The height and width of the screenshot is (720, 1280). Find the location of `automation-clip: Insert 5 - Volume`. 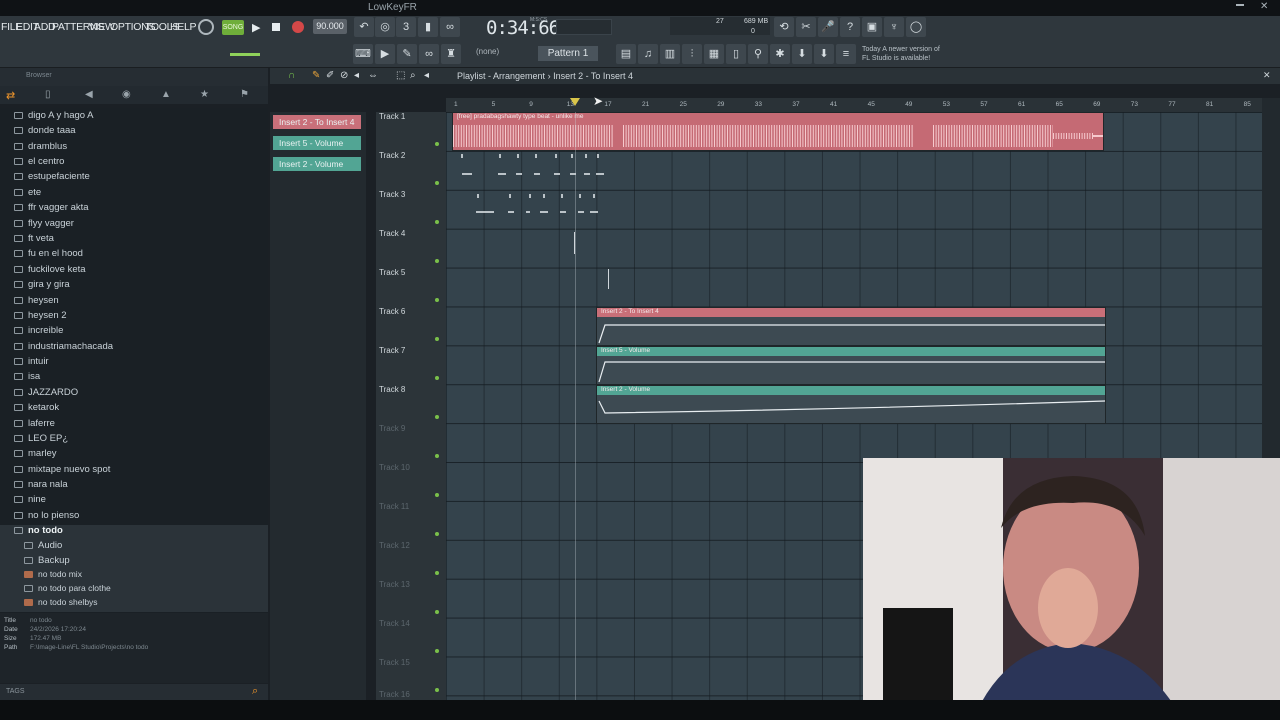

automation-clip: Insert 5 - Volume is located at coordinates (851, 365).